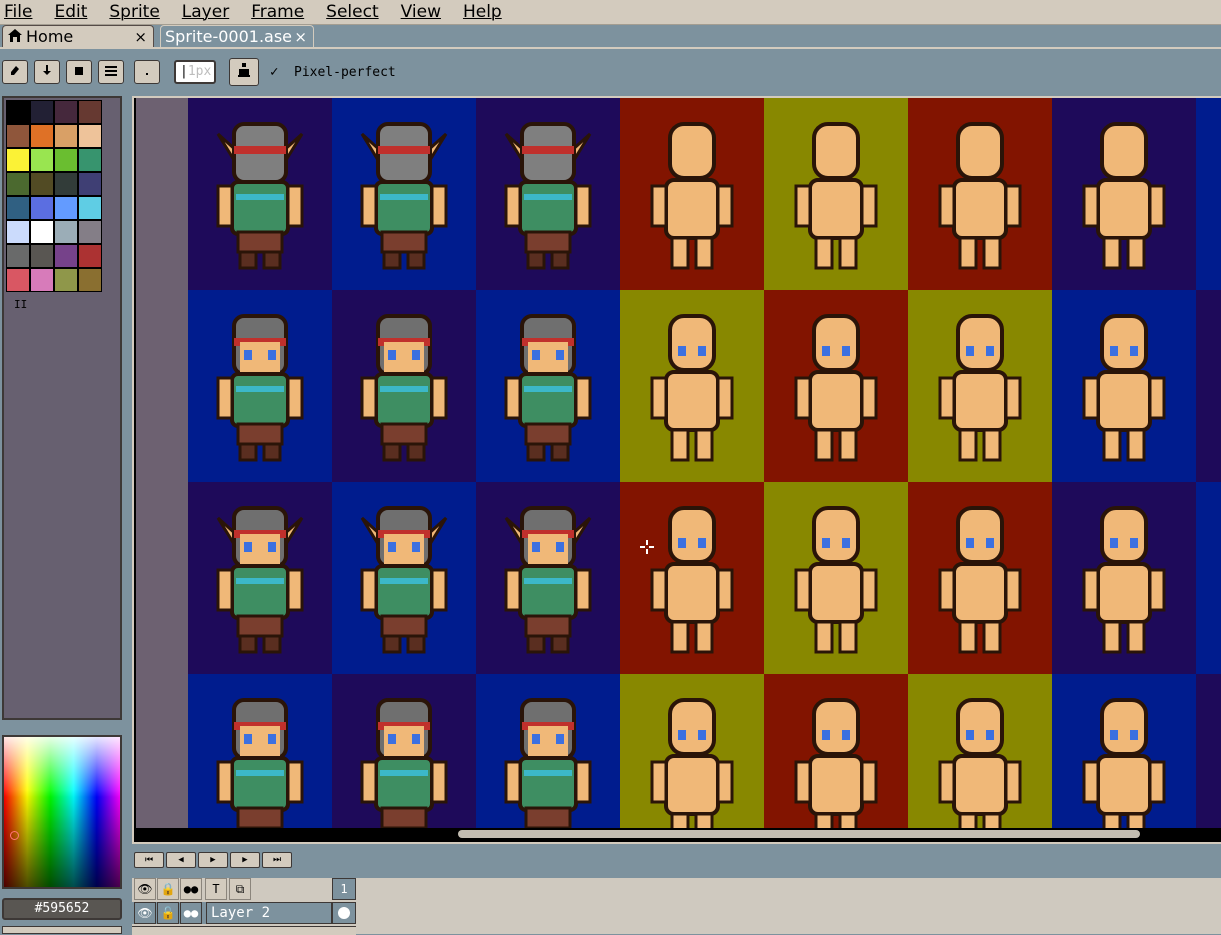 The width and height of the screenshot is (1221, 935). I want to click on play-button: ▶, so click(213, 860).